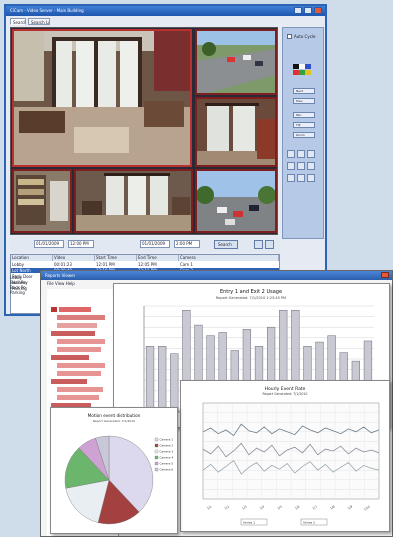 The image size is (393, 537). I want to click on x-tick-label: 1/4, so click(262, 507).